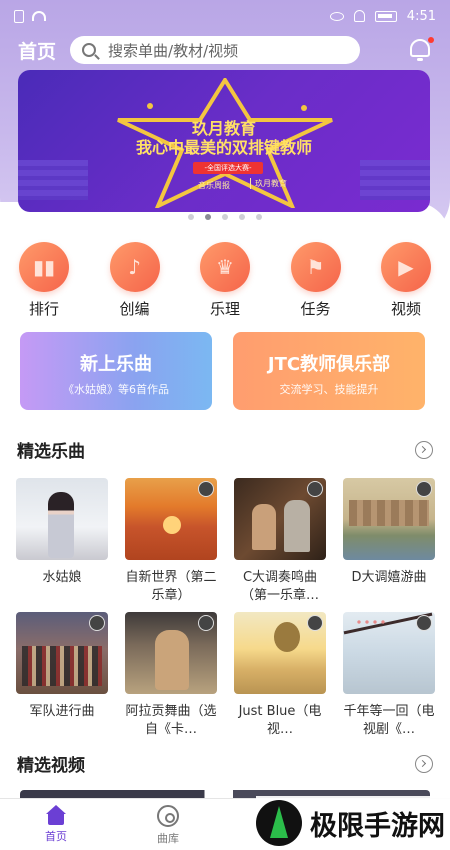  I want to click on ranking-bars-icon: ▮▮, so click(44, 267).